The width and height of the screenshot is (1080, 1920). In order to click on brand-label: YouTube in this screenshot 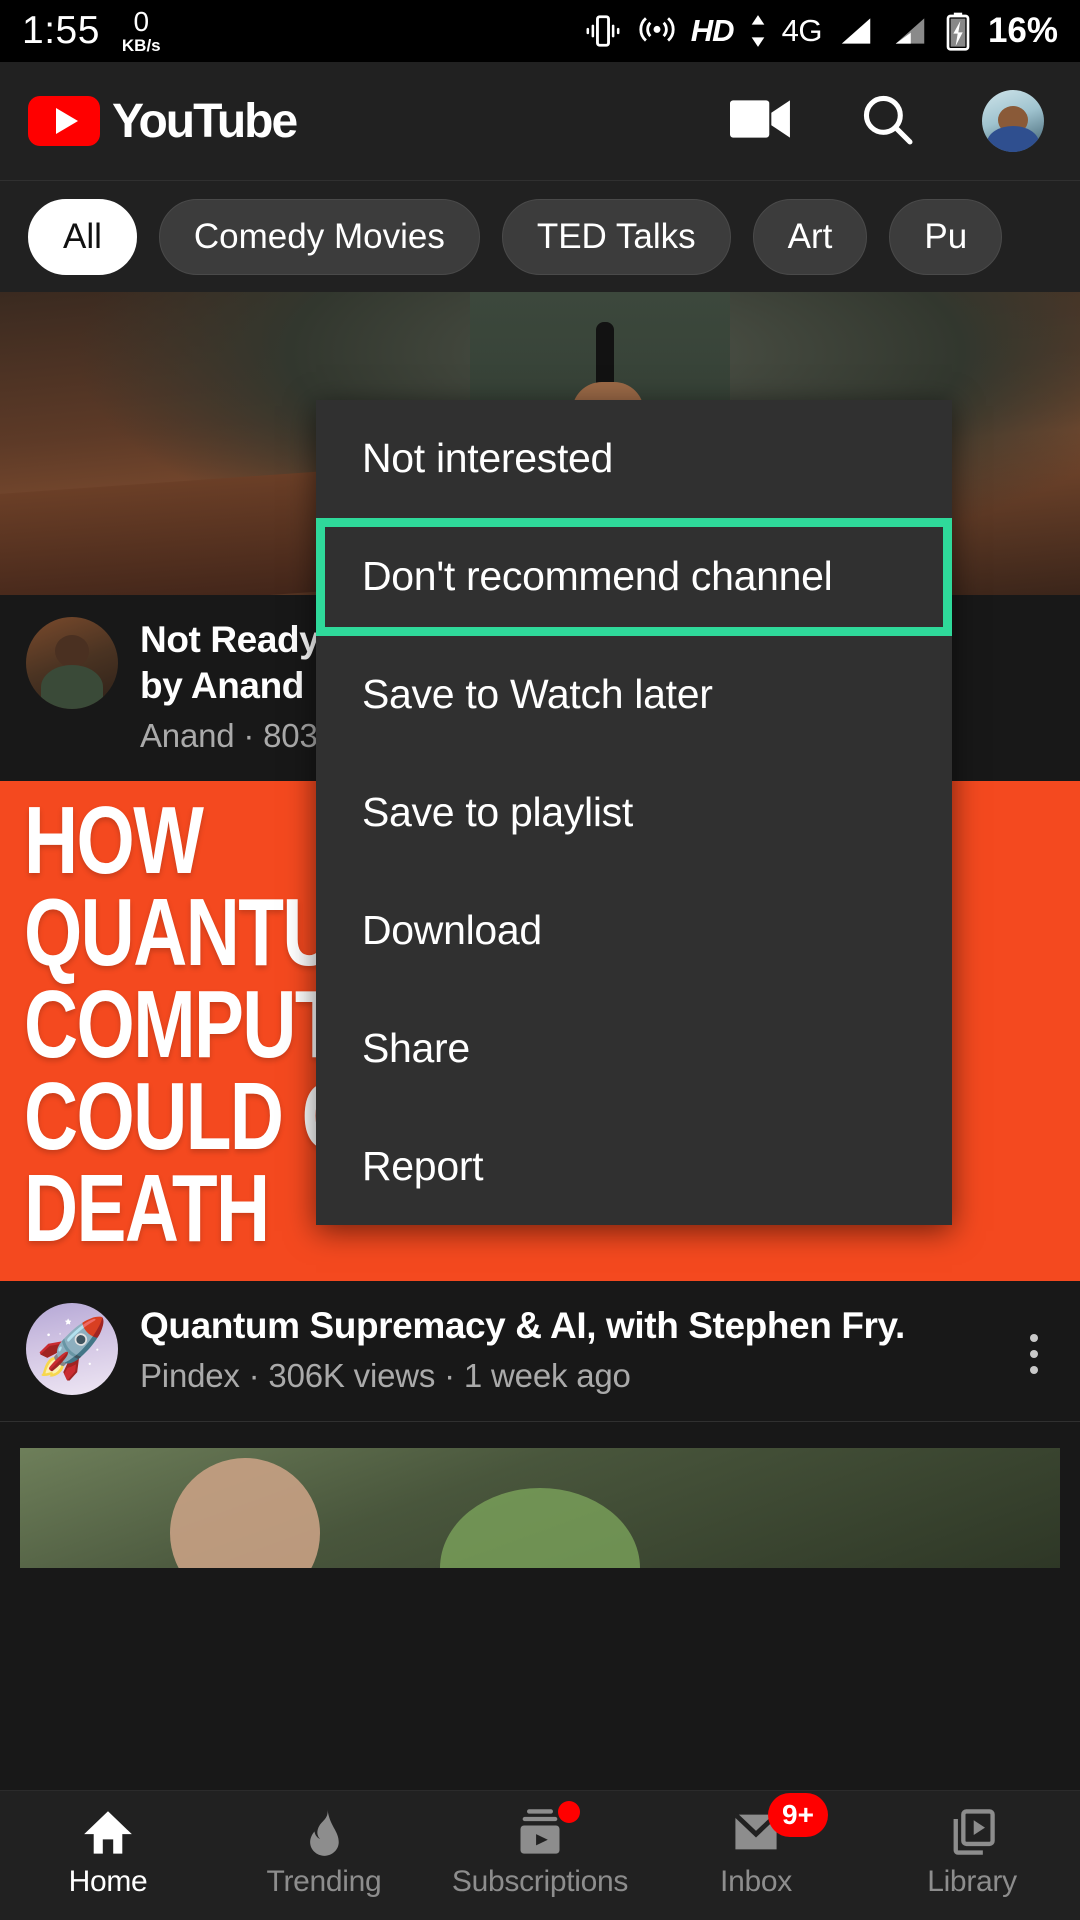, I will do `click(205, 121)`.